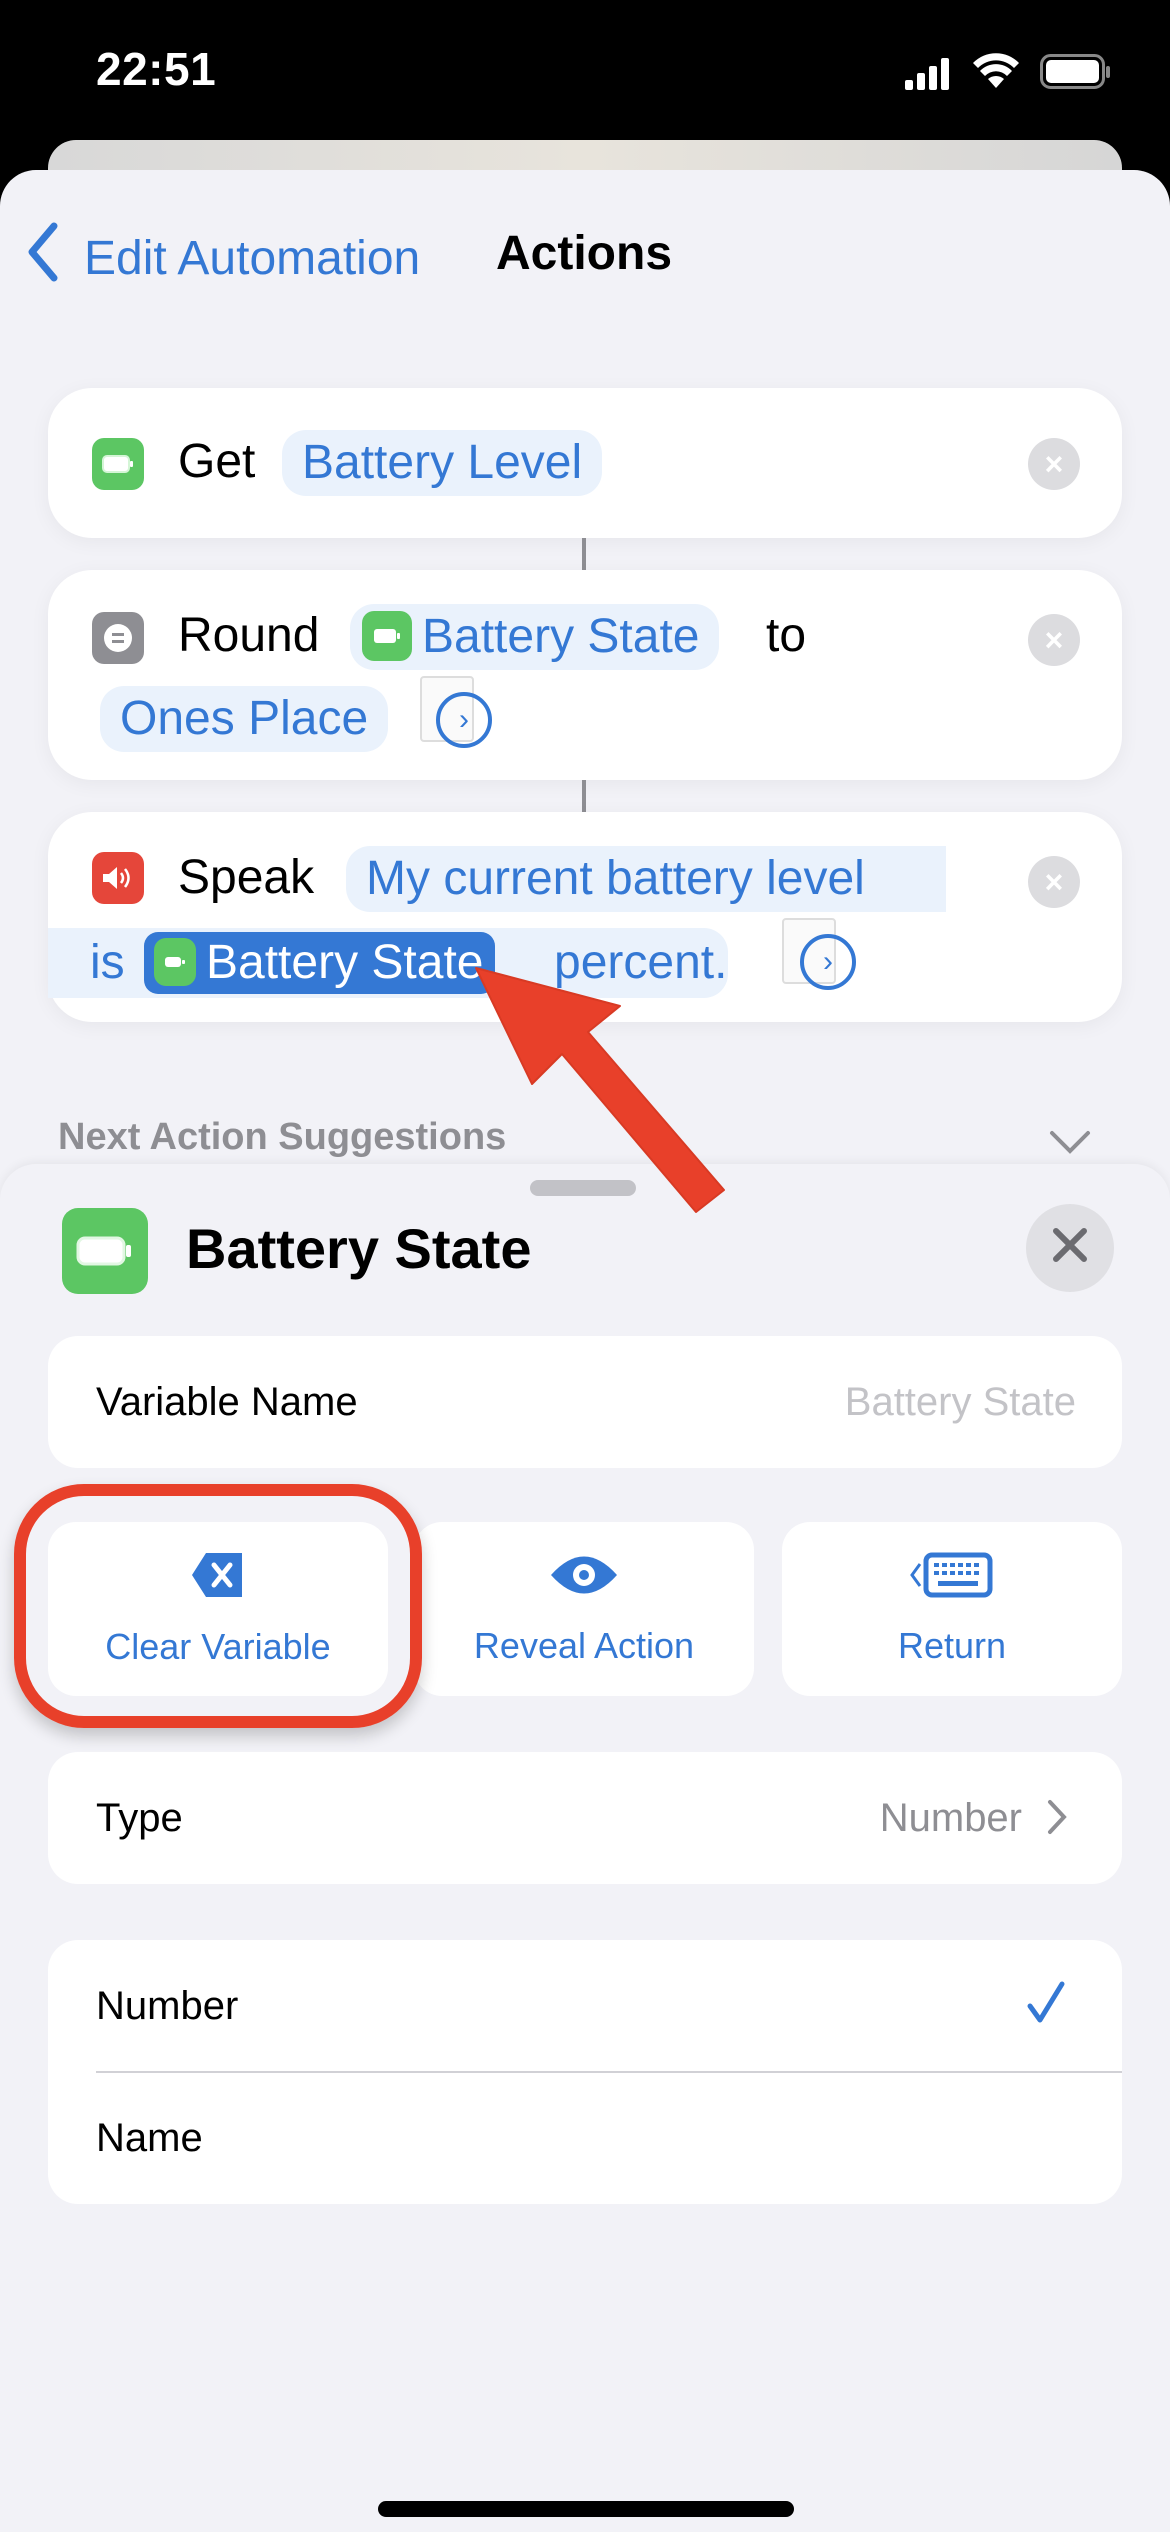  I want to click on eye-icon, so click(584, 1577).